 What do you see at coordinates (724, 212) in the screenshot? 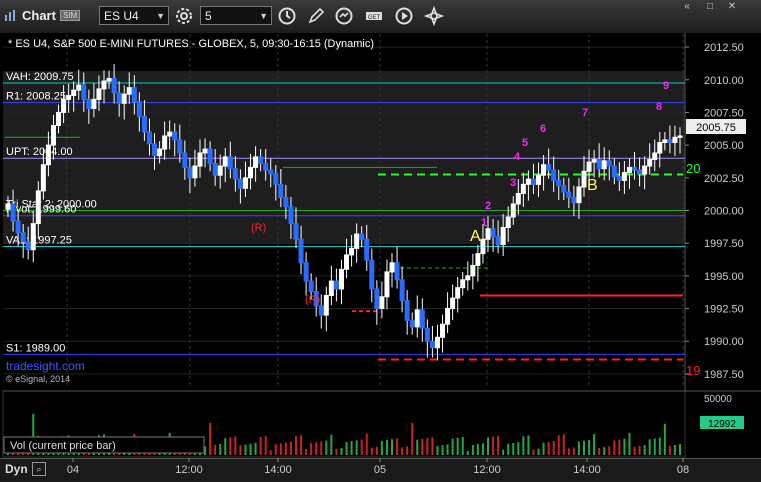
I see `y-tick-label: 2000.00` at bounding box center [724, 212].